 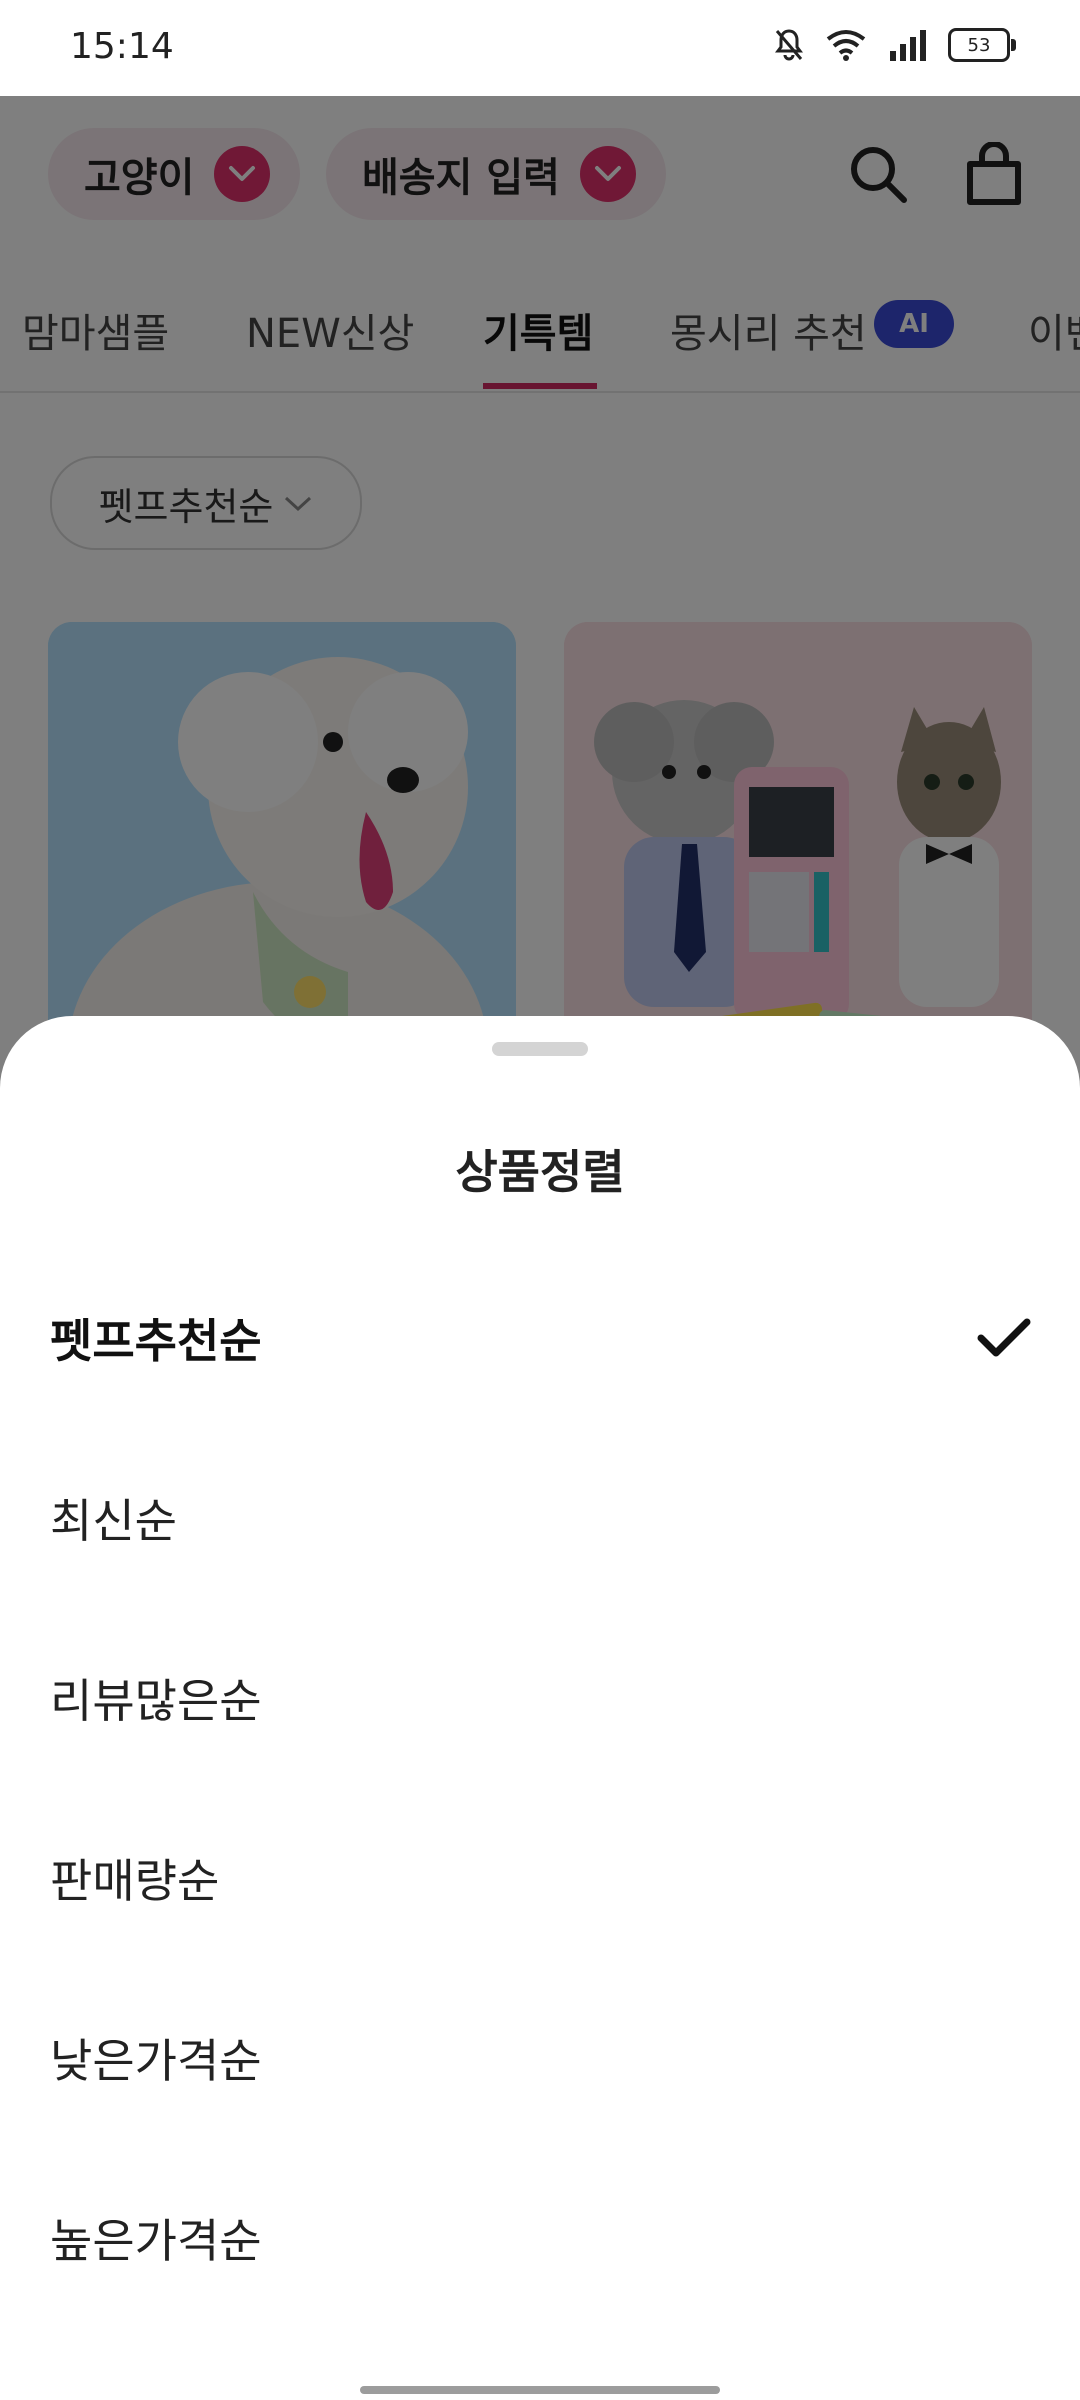 I want to click on bell-muted-icon, so click(x=789, y=45).